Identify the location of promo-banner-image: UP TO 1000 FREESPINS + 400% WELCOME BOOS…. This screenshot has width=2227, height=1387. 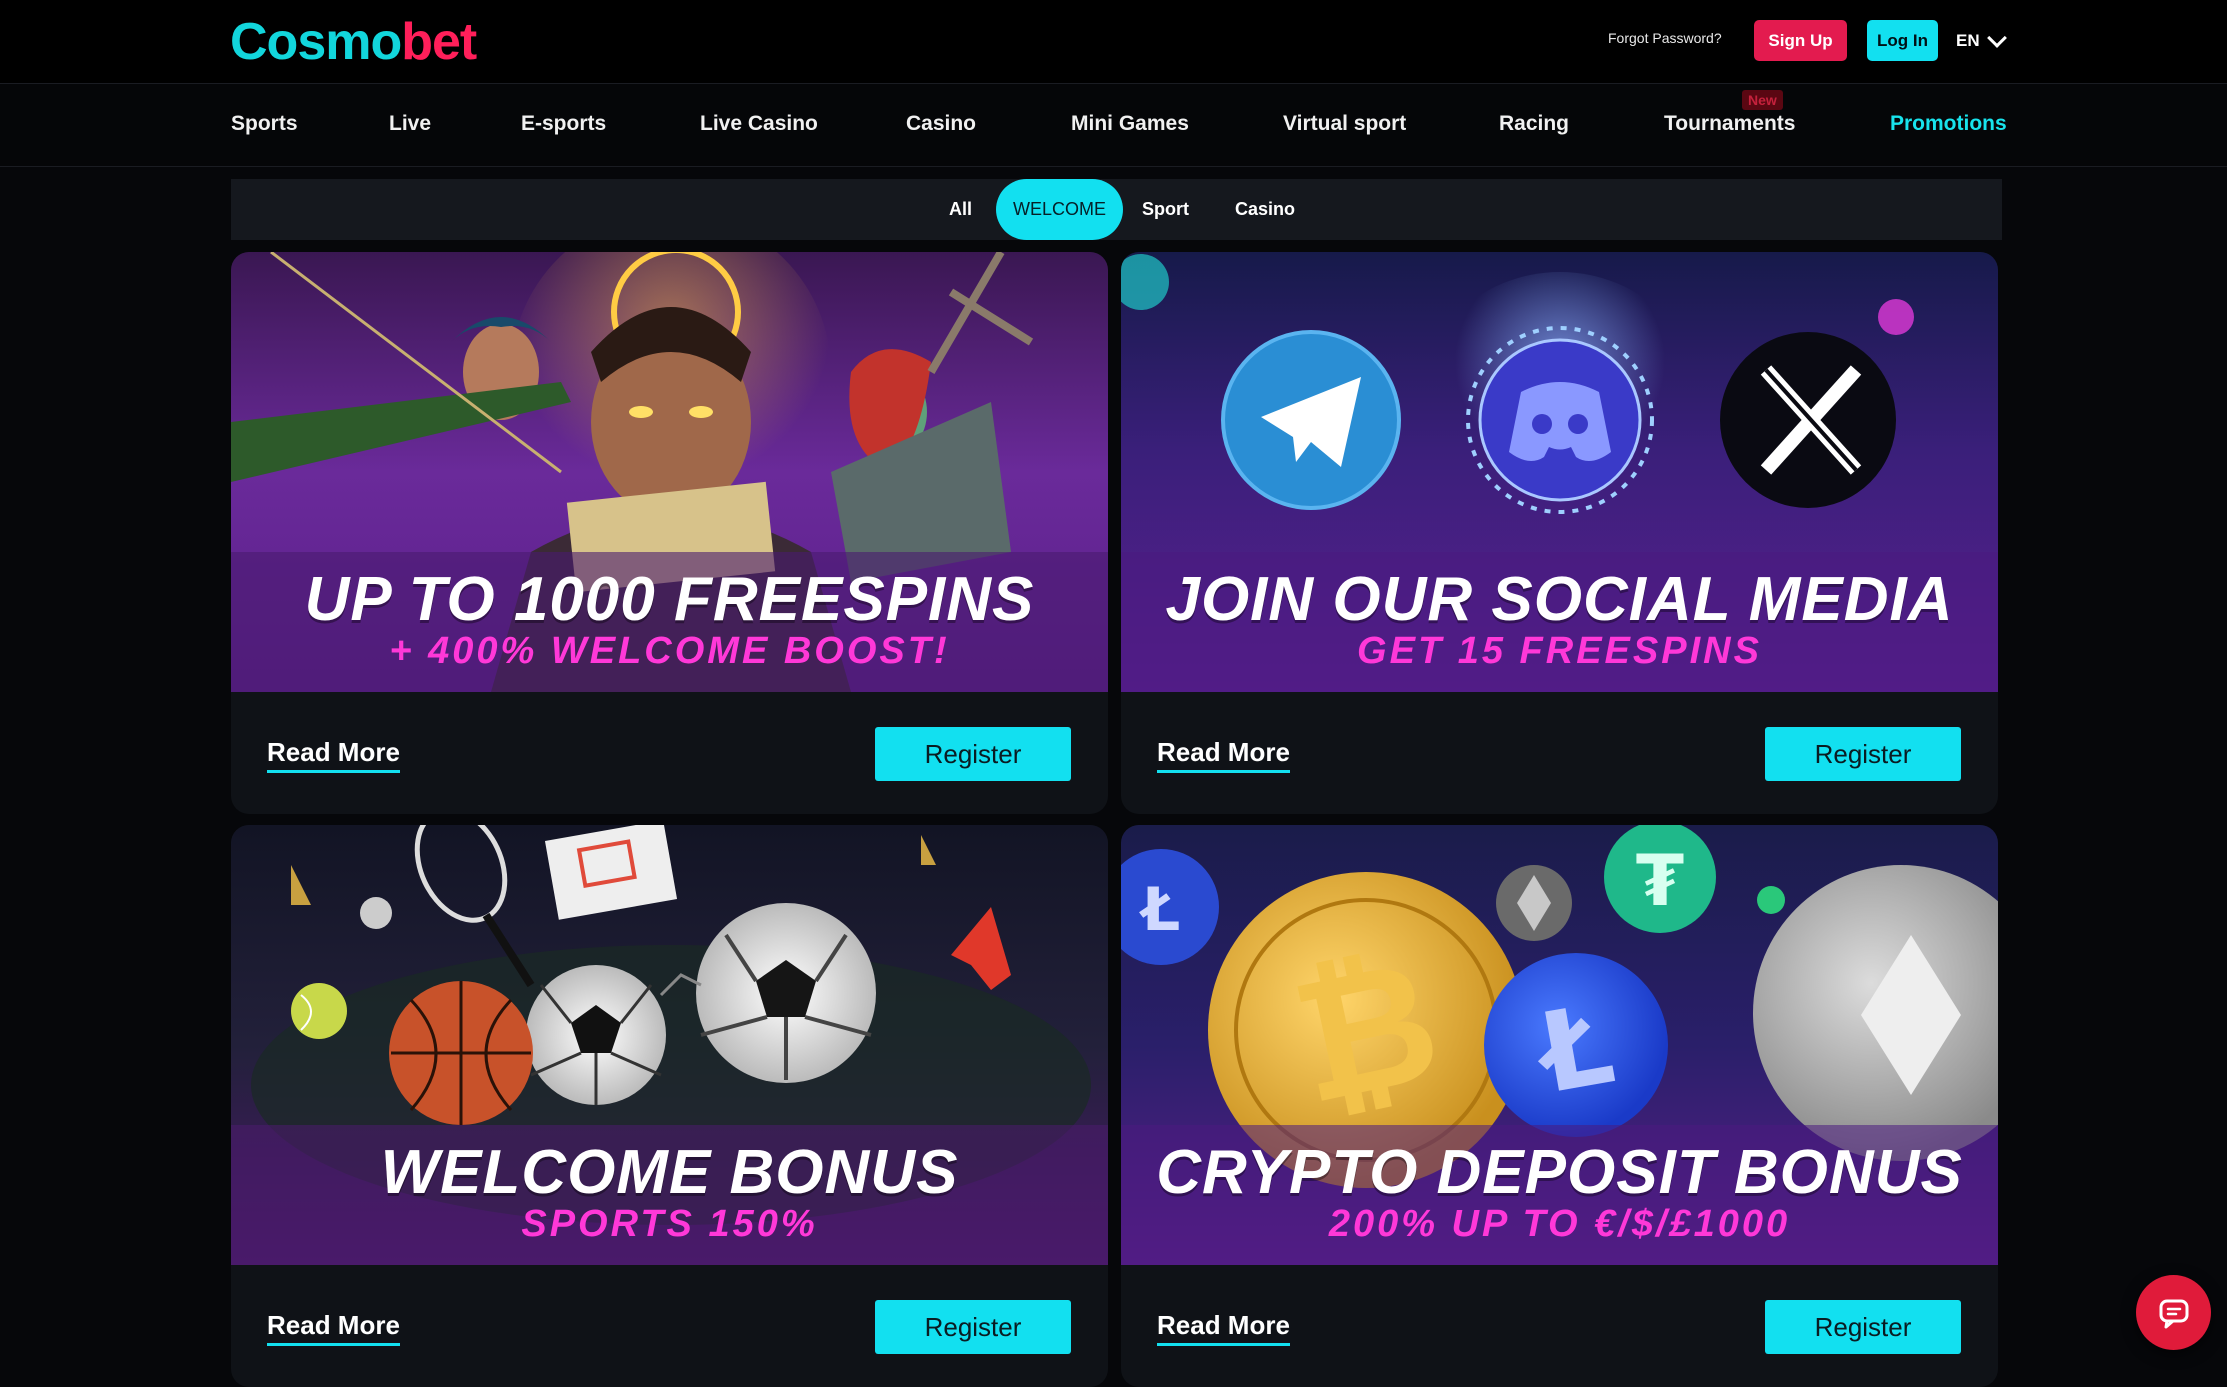
(669, 472).